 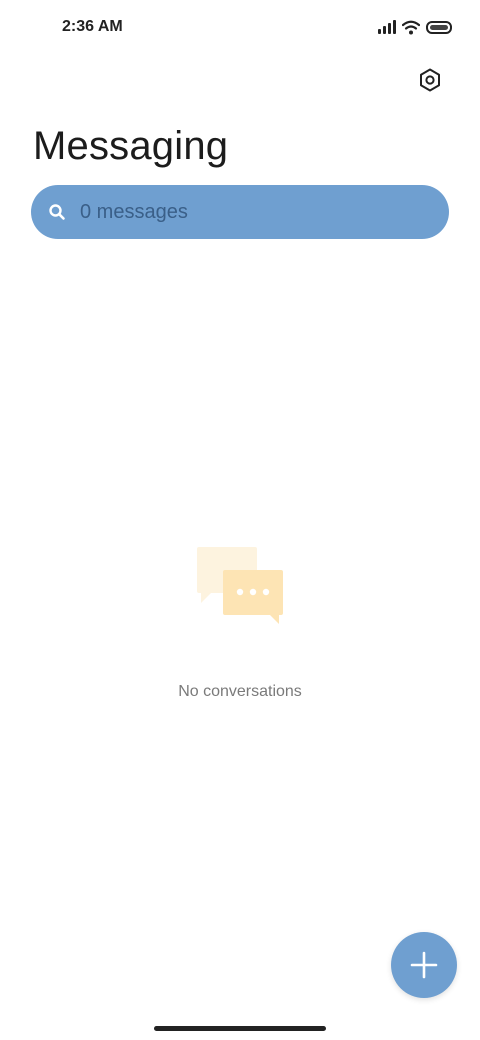 I want to click on settings-icon, so click(x=430, y=80).